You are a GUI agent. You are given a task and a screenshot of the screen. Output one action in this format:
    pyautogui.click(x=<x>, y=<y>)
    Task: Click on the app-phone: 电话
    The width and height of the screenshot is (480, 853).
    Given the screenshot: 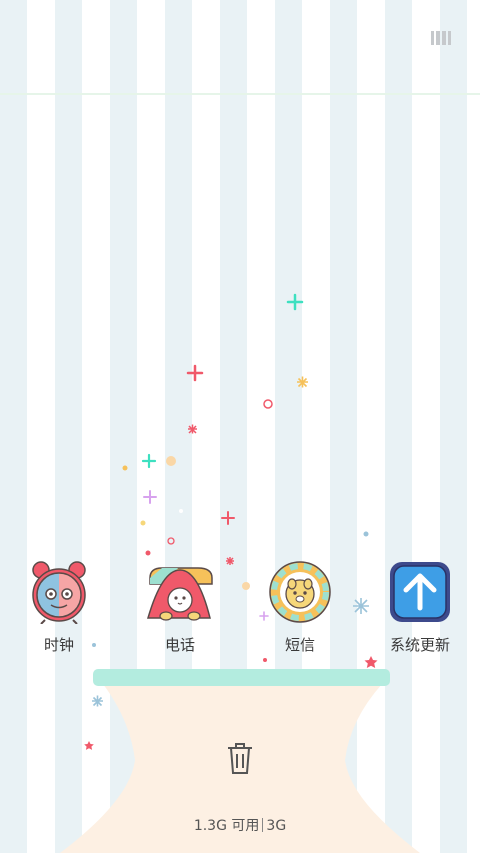 What is the action you would take?
    pyautogui.click(x=180, y=607)
    